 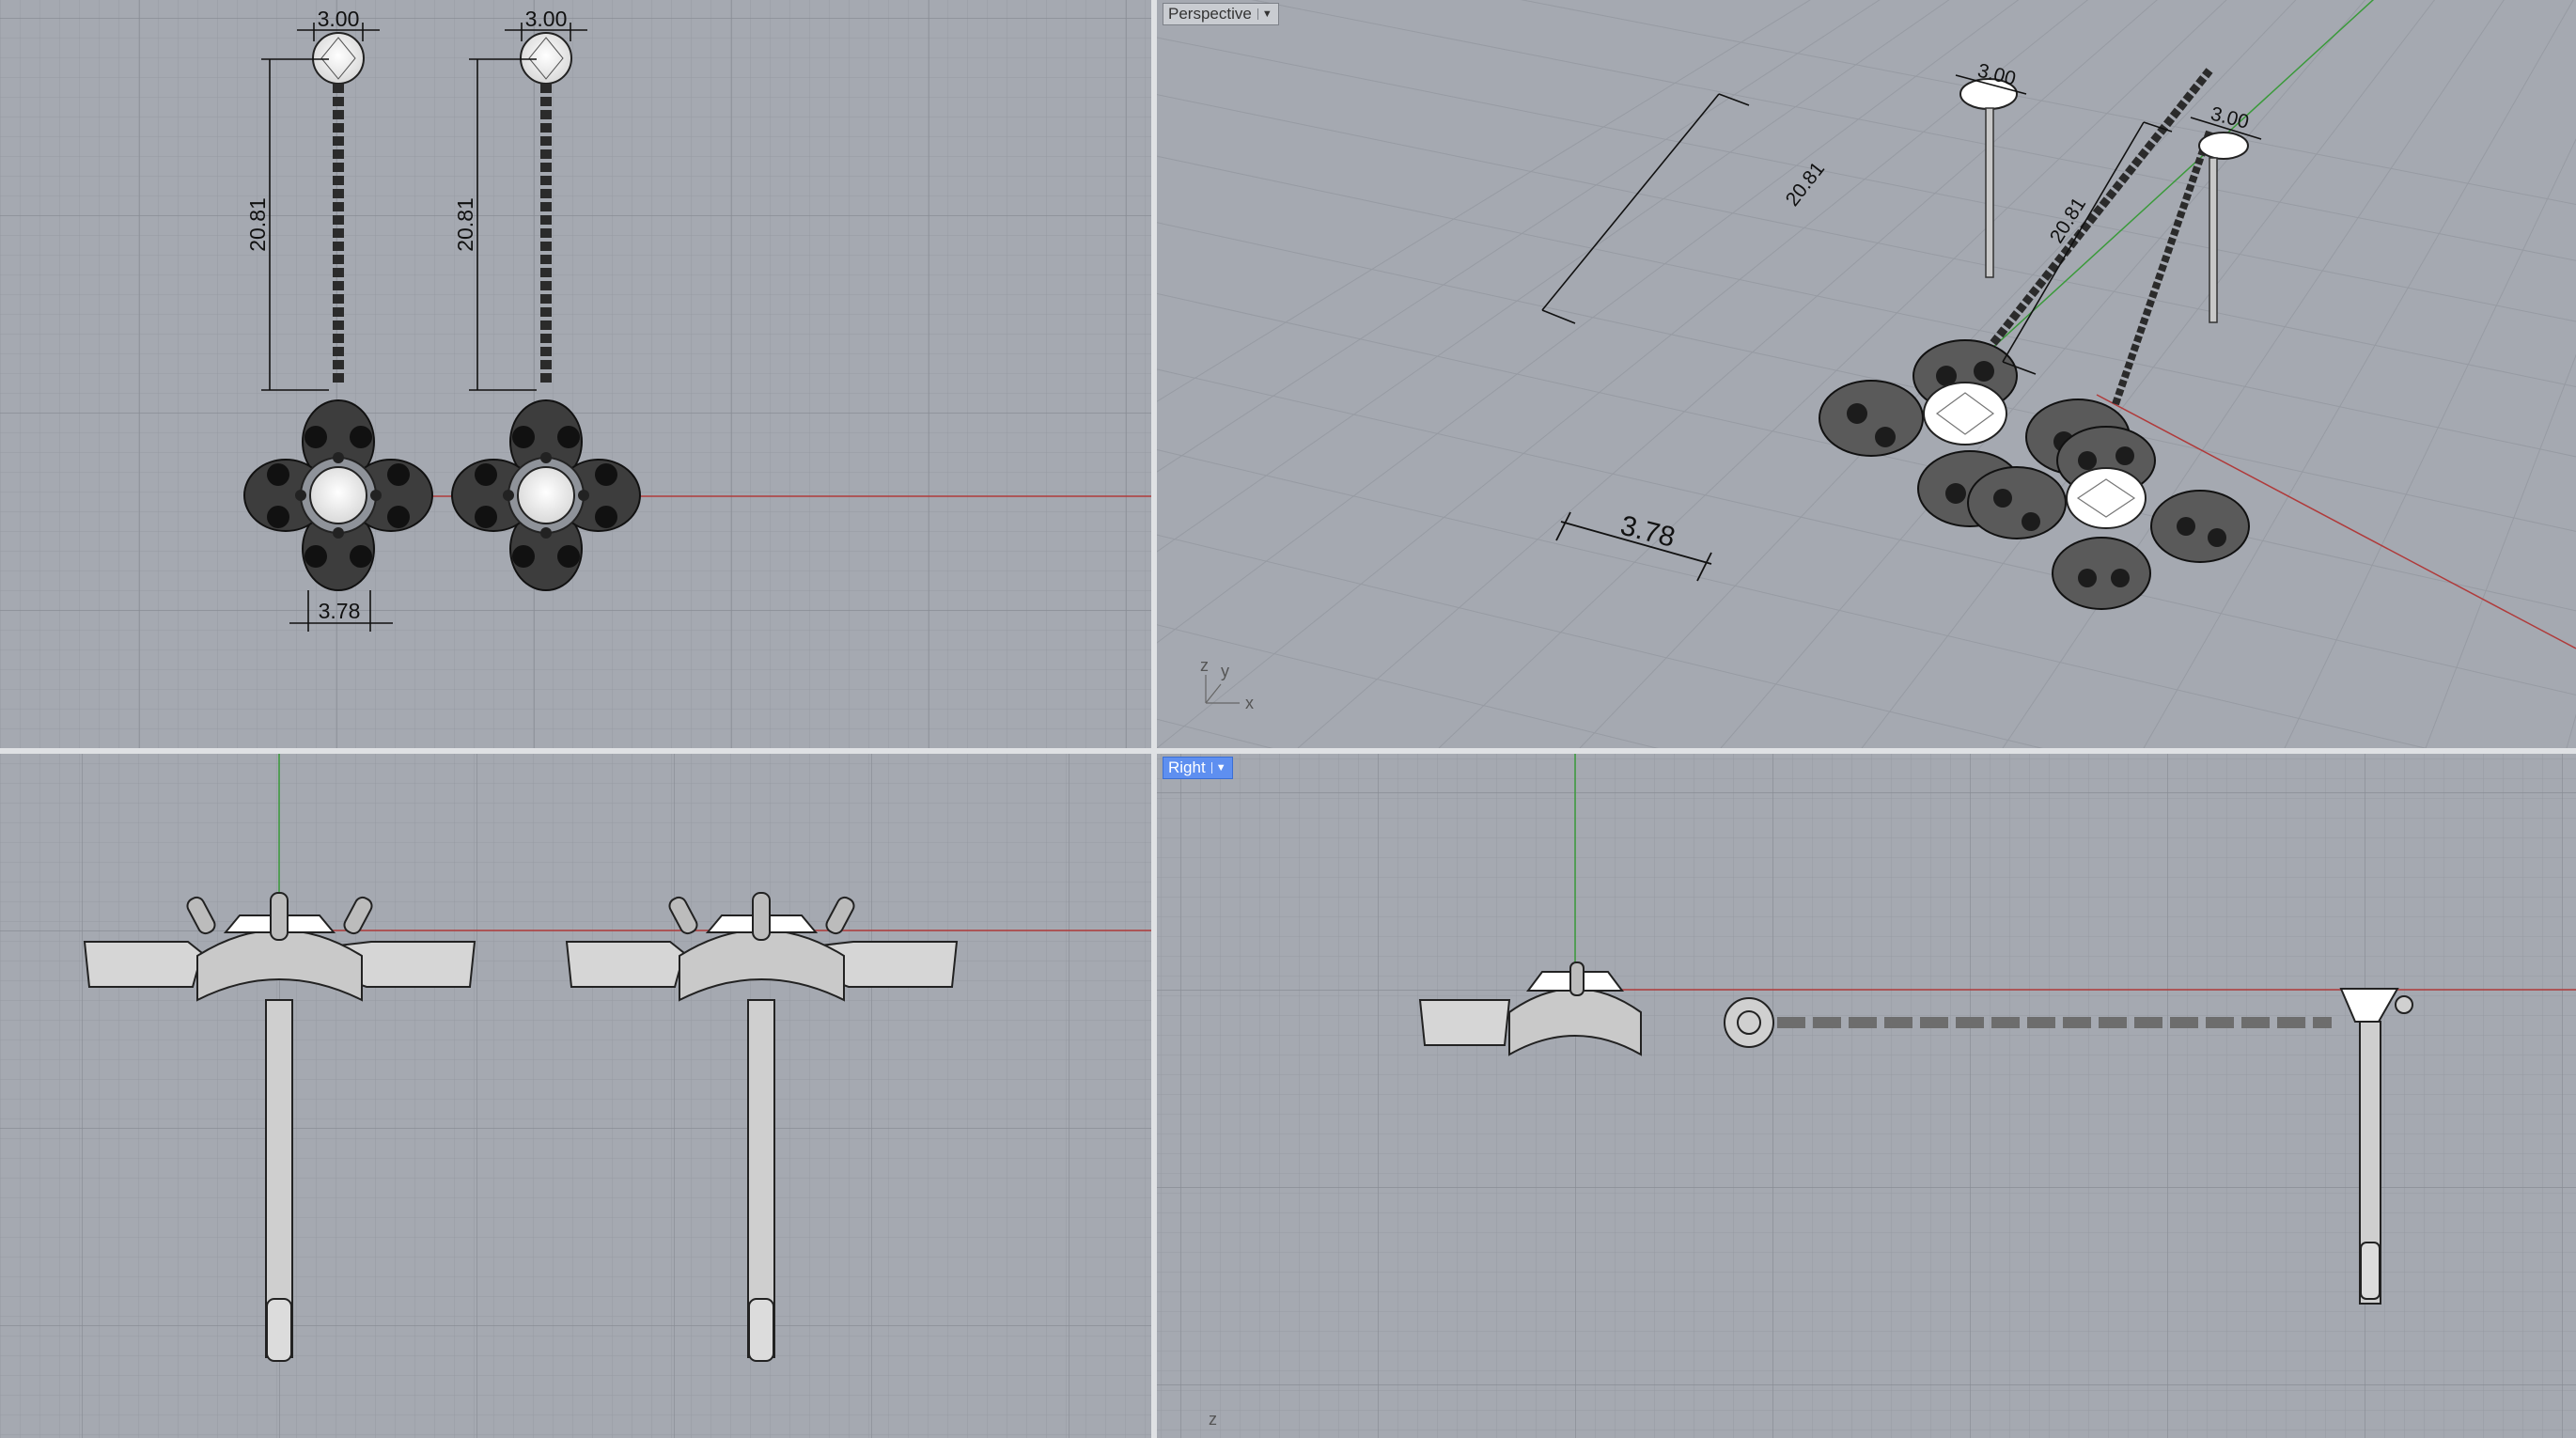 I want to click on viewport-label-text: Perspective, so click(x=1210, y=14).